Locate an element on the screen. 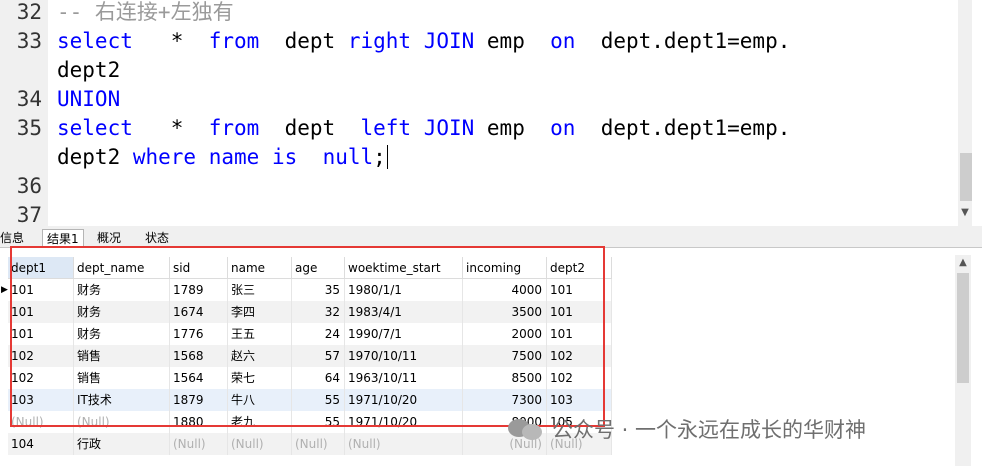  table-cell: 1970/10/11 is located at coordinates (404, 356).